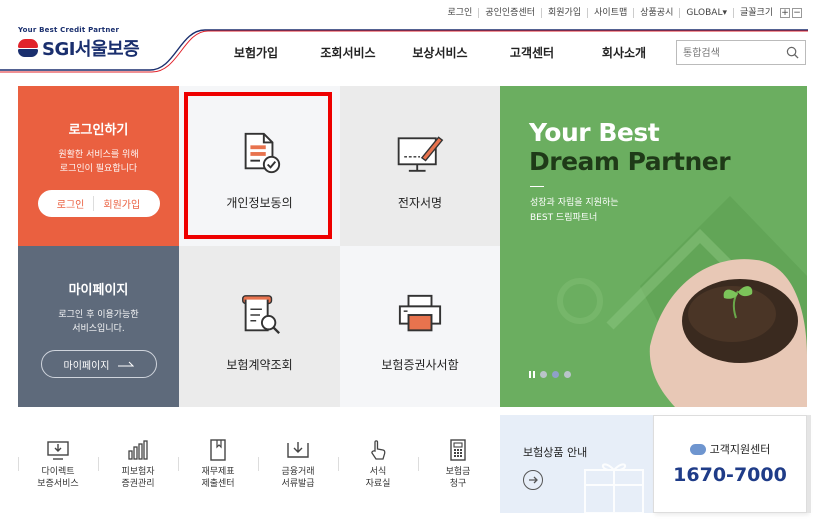 This screenshot has width=820, height=519. I want to click on right-edge-stripe, so click(809, 464).